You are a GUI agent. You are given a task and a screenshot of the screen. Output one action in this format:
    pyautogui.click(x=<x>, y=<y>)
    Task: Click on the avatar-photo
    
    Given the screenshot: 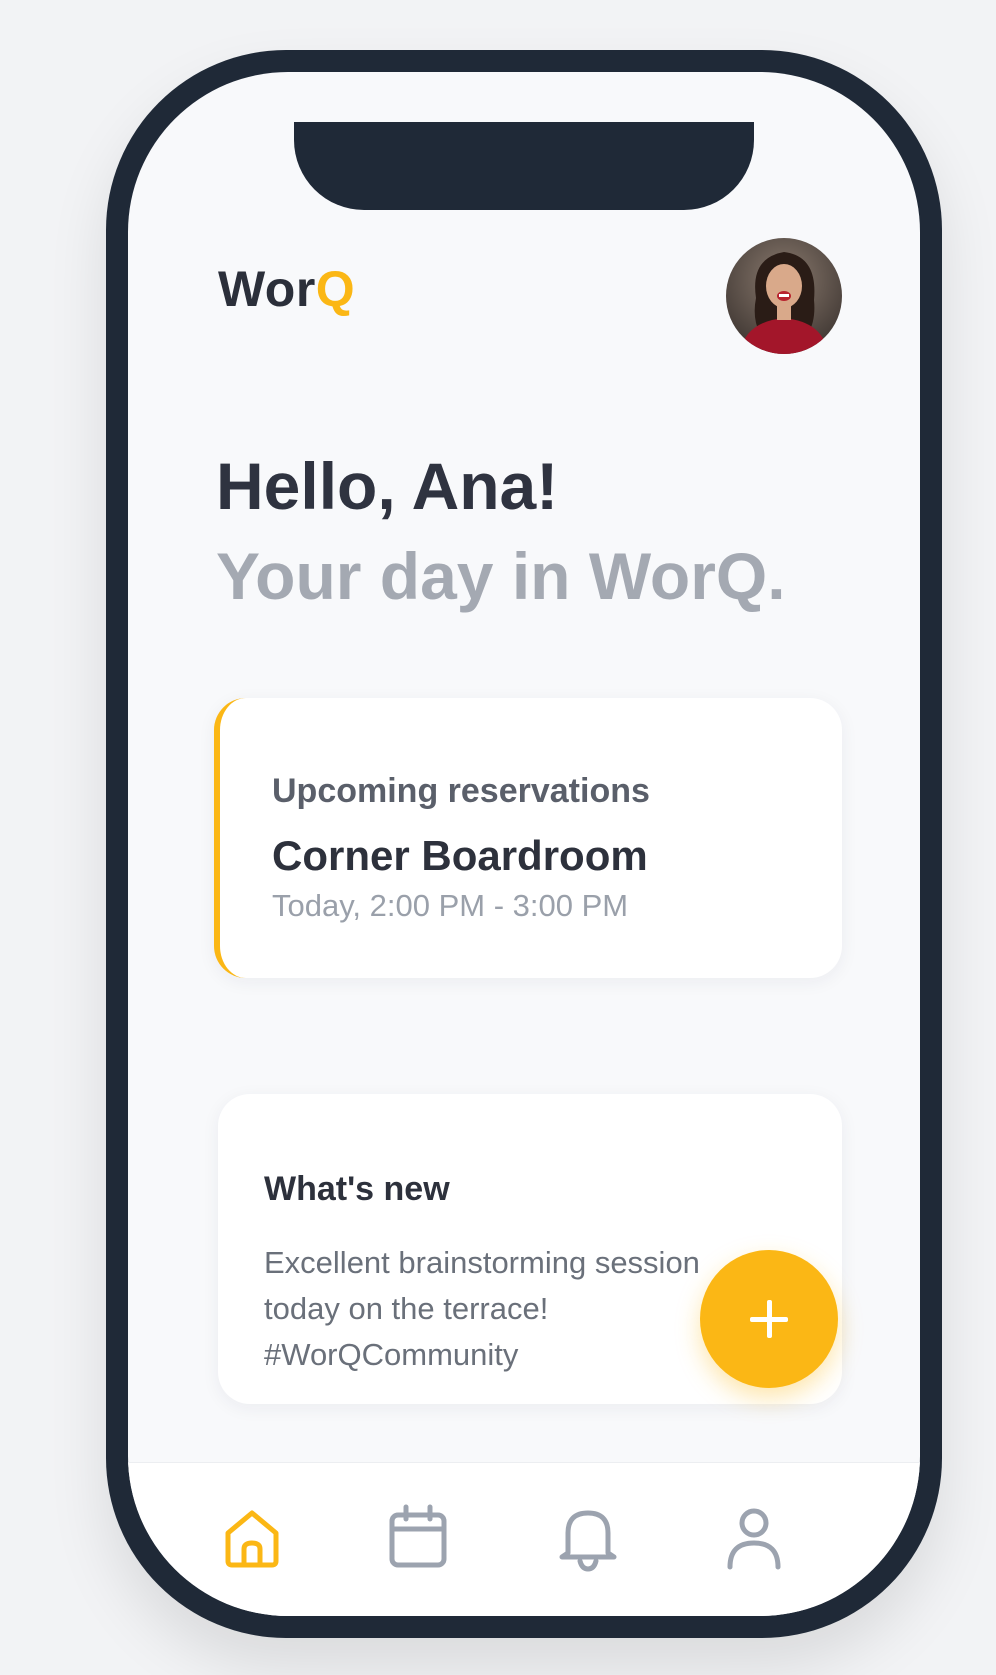 What is the action you would take?
    pyautogui.click(x=784, y=296)
    